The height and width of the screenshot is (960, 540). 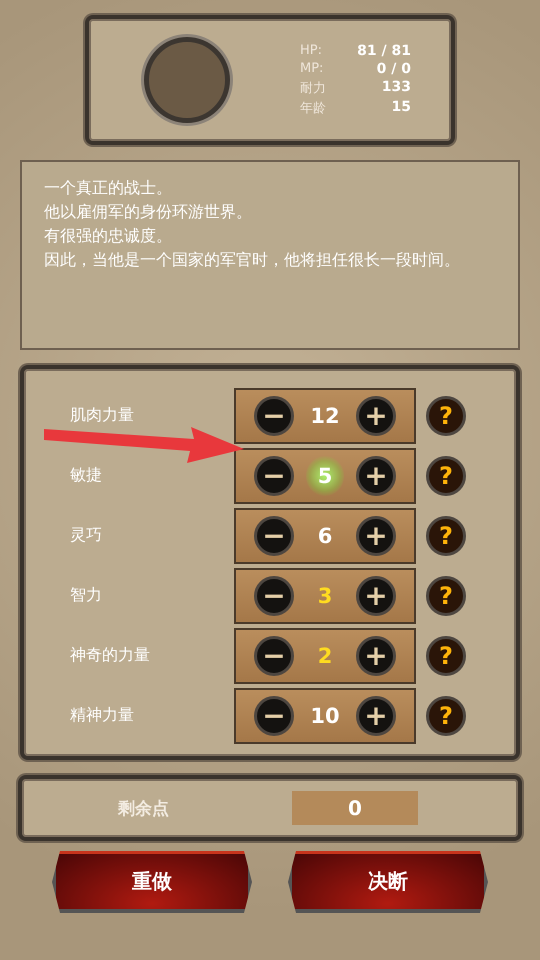 I want to click on attribute-value: 5, so click(x=325, y=476).